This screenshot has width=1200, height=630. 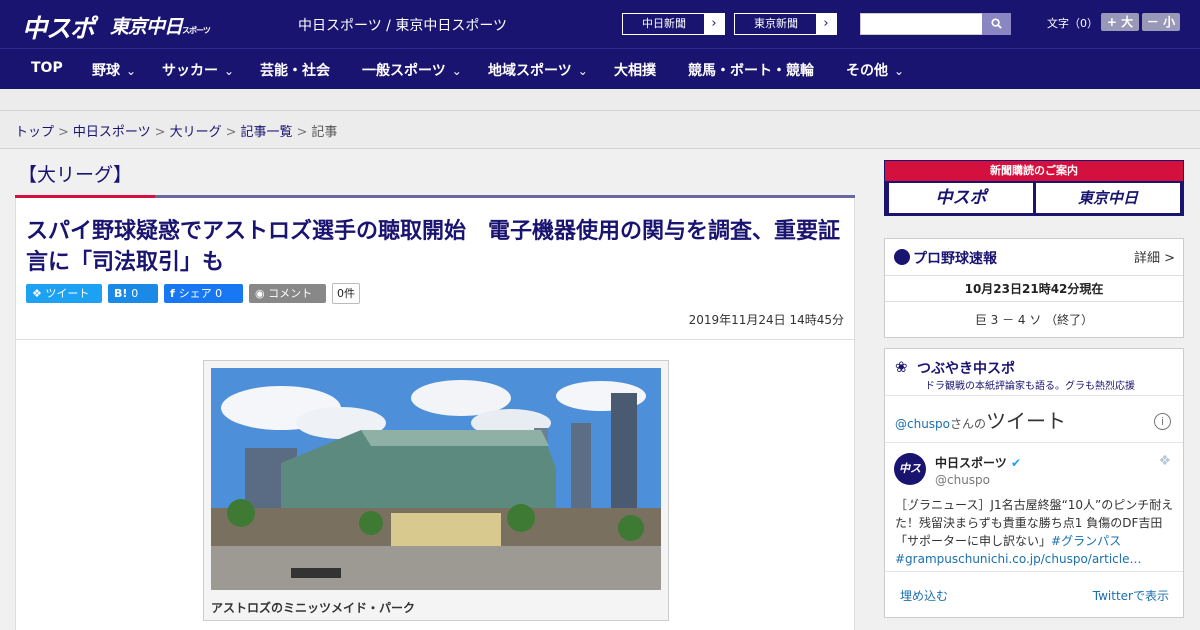 I want to click on nav-local-sports: 地域スポーツ ⌄, so click(x=538, y=70).